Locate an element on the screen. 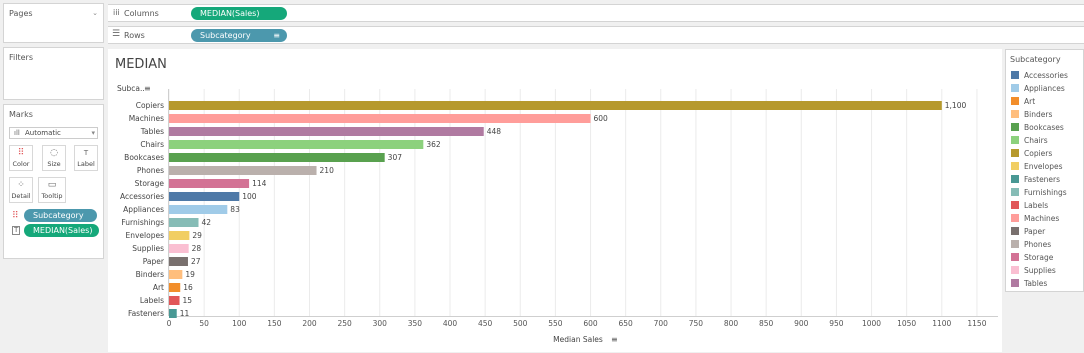  x-tick-label: 1000 is located at coordinates (871, 323).